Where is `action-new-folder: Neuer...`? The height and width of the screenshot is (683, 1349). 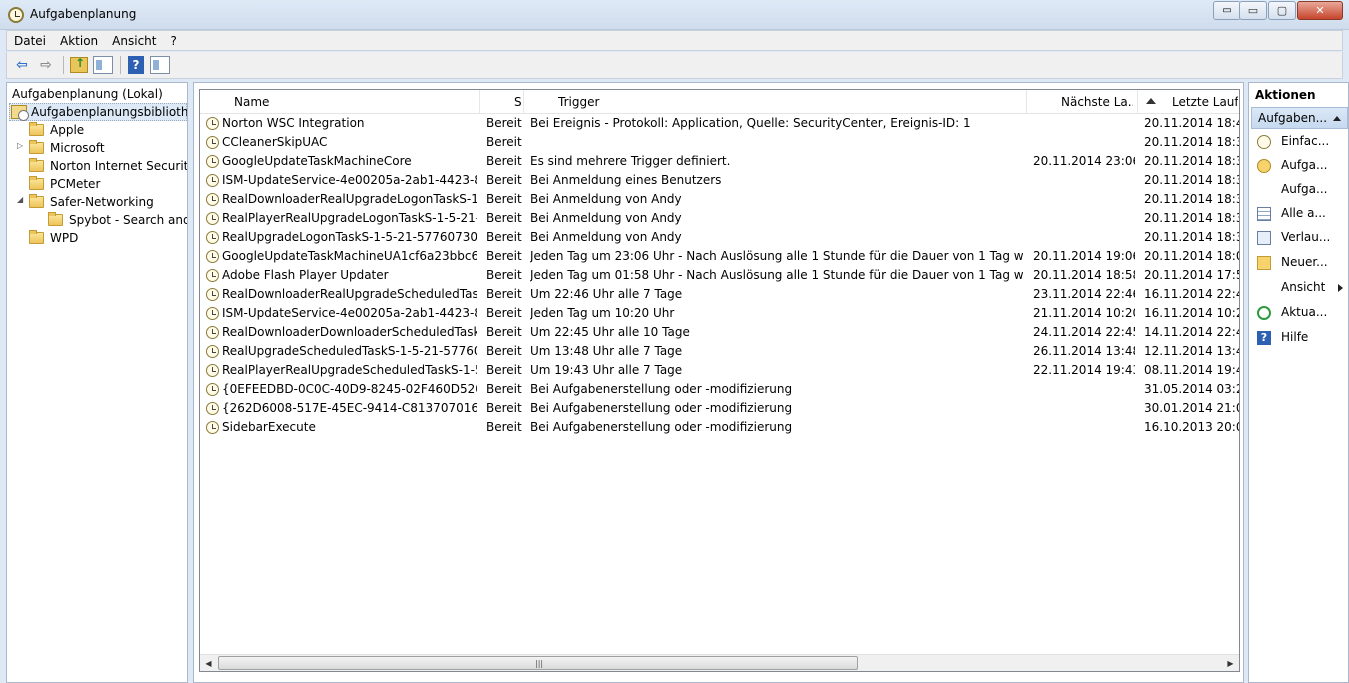
action-new-folder: Neuer... is located at coordinates (1298, 263).